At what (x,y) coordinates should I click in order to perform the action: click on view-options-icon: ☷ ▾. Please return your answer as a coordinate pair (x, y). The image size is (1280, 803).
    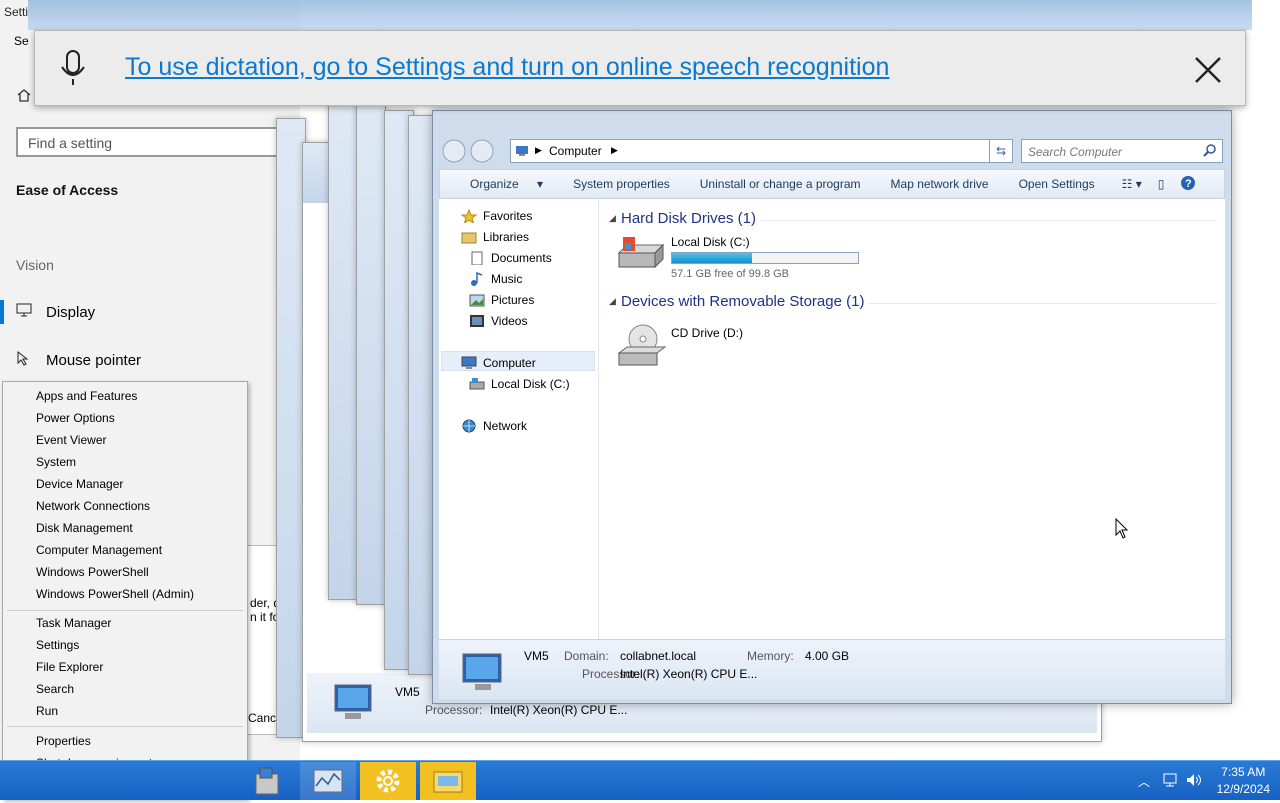
    Looking at the image, I should click on (1130, 184).